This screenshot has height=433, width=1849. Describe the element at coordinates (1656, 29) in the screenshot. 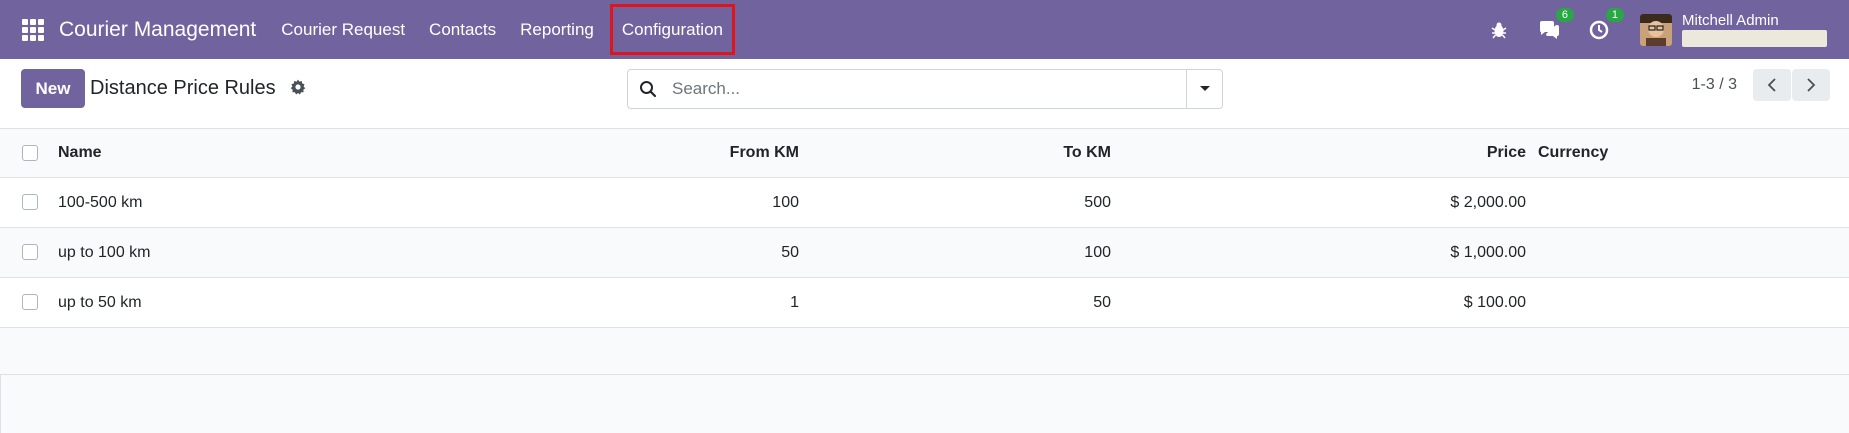

I see `user-avatar` at that location.